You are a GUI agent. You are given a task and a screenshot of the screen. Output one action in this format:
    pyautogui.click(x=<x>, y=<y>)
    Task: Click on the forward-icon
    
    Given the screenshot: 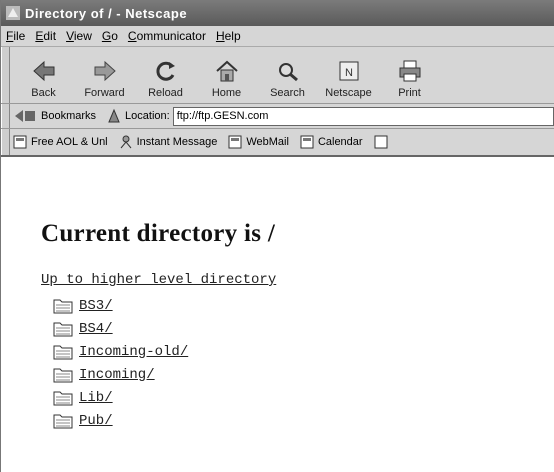 What is the action you would take?
    pyautogui.click(x=105, y=71)
    